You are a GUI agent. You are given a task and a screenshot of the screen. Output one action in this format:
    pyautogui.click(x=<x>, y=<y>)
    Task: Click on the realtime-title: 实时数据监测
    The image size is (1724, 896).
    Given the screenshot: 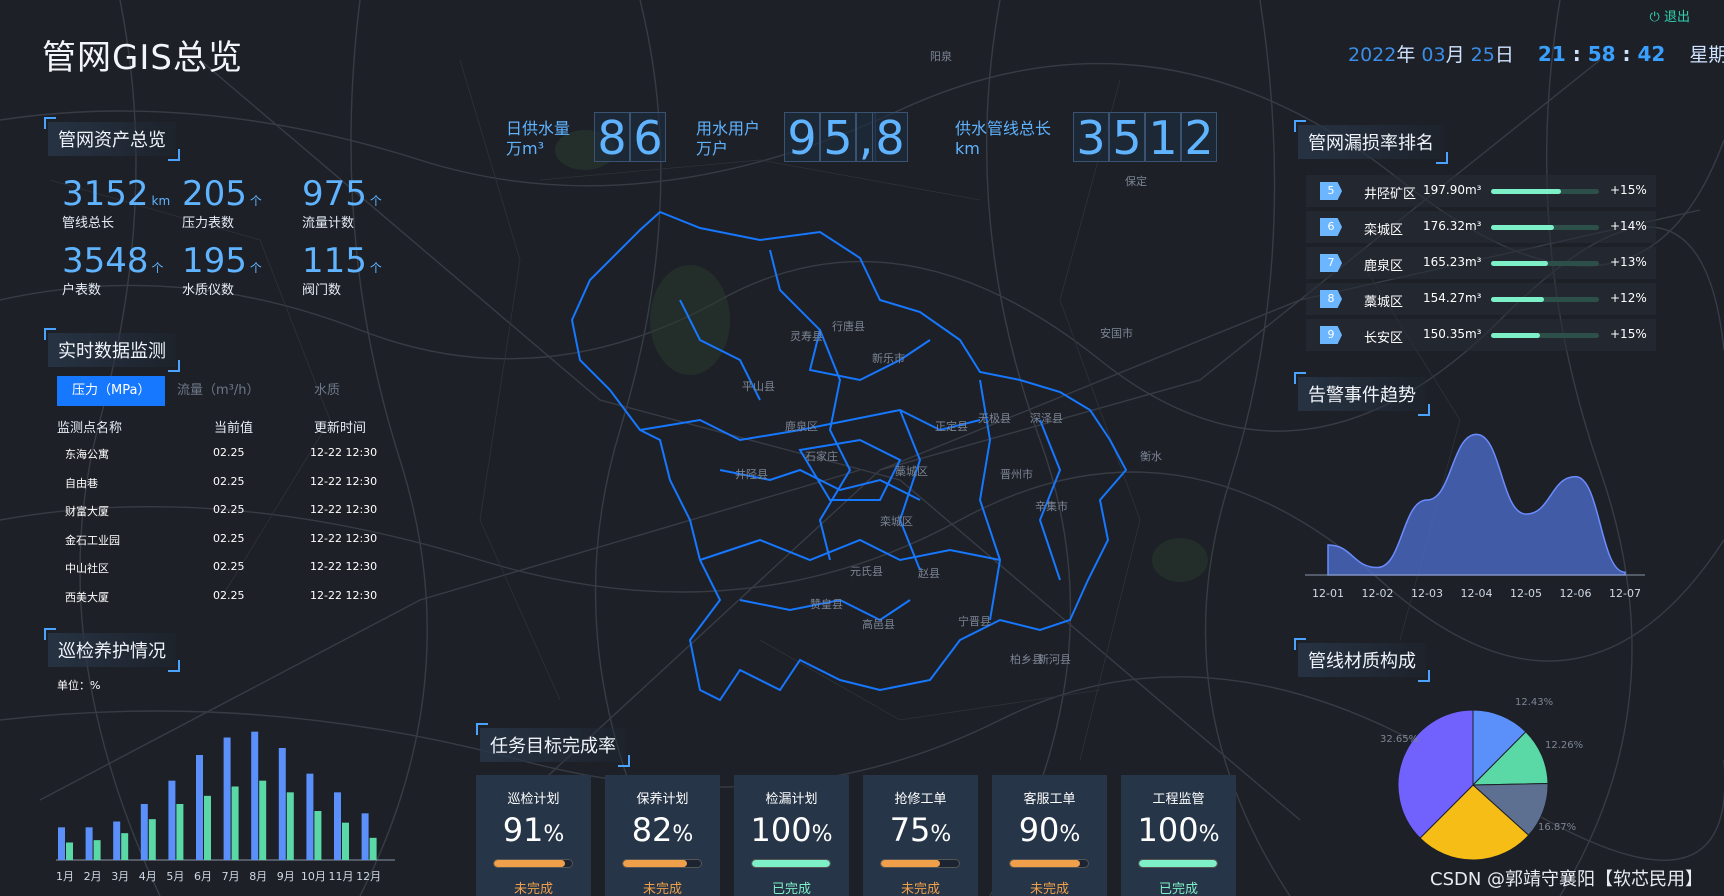 What is the action you would take?
    pyautogui.click(x=112, y=350)
    